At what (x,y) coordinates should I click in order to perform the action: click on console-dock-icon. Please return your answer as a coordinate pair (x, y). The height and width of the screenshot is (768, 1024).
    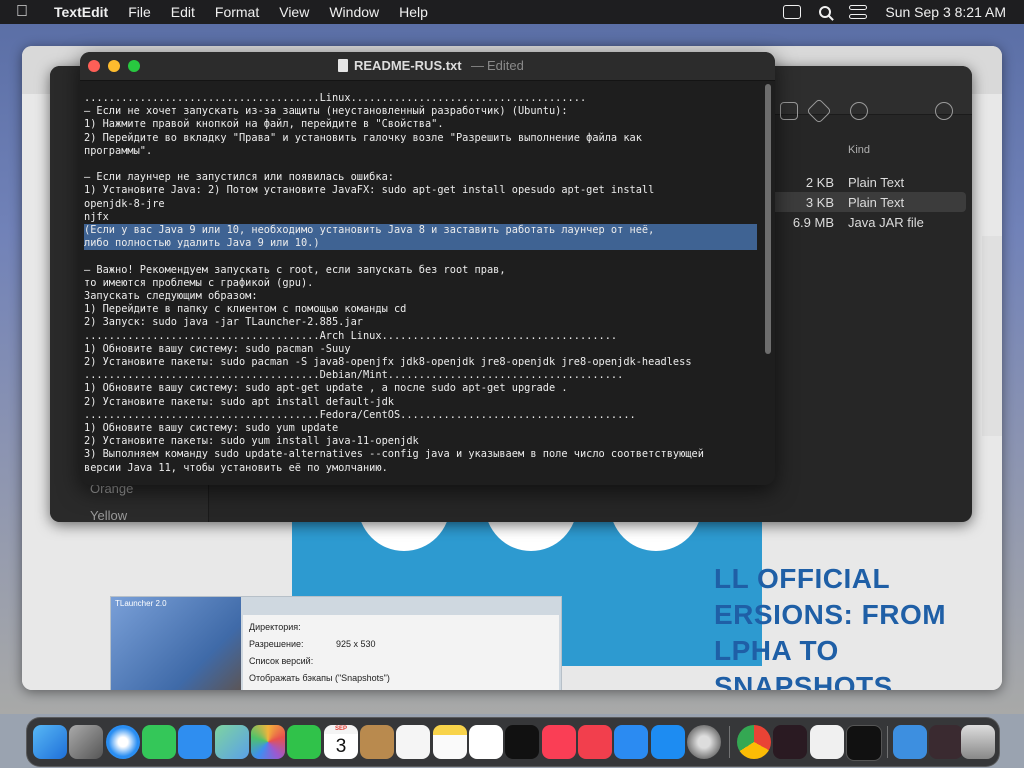
    Looking at the image, I should click on (864, 743).